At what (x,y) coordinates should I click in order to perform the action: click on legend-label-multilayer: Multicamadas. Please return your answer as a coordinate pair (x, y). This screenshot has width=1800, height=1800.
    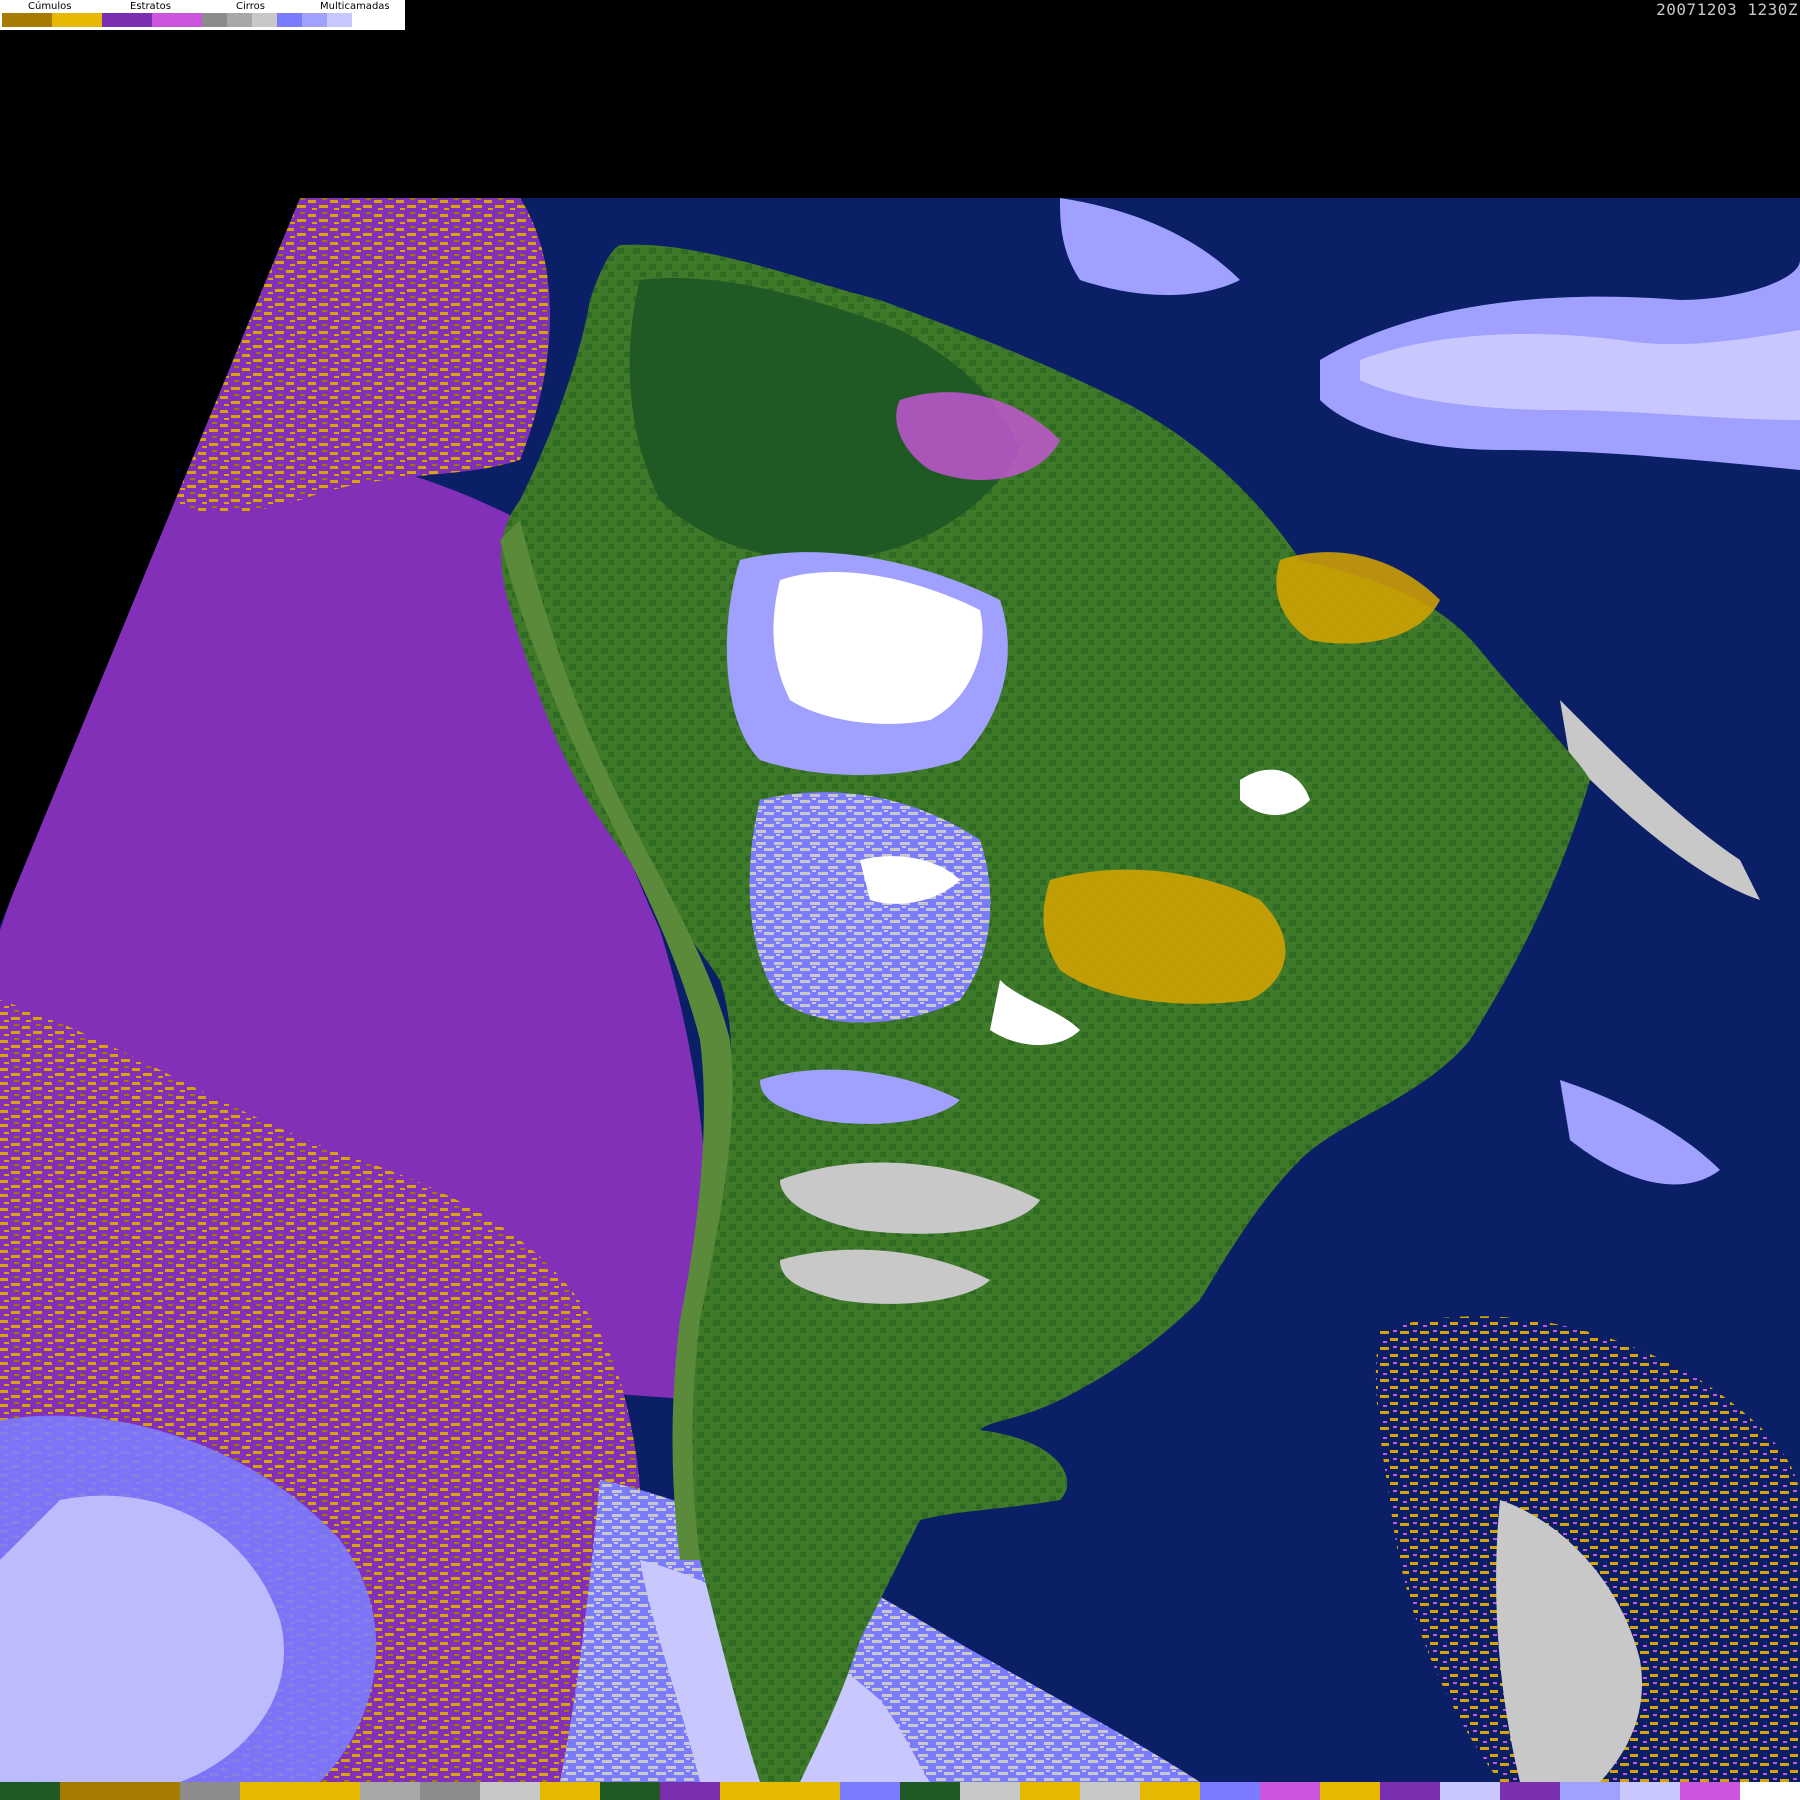
    Looking at the image, I should click on (355, 6).